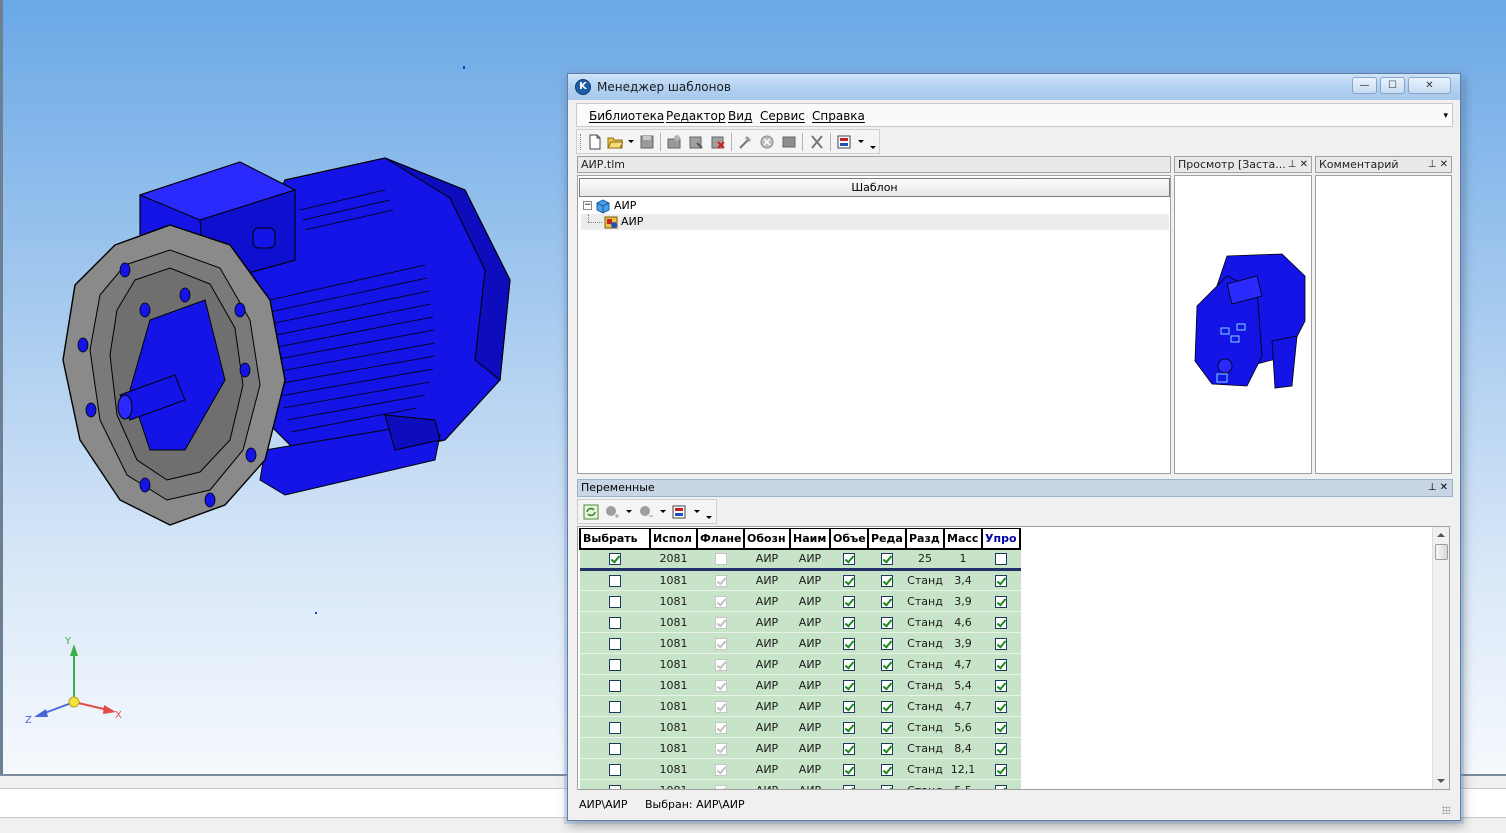 This screenshot has height=833, width=1506. Describe the element at coordinates (874, 187) in the screenshot. I see `template-column-header: Шаблон` at that location.